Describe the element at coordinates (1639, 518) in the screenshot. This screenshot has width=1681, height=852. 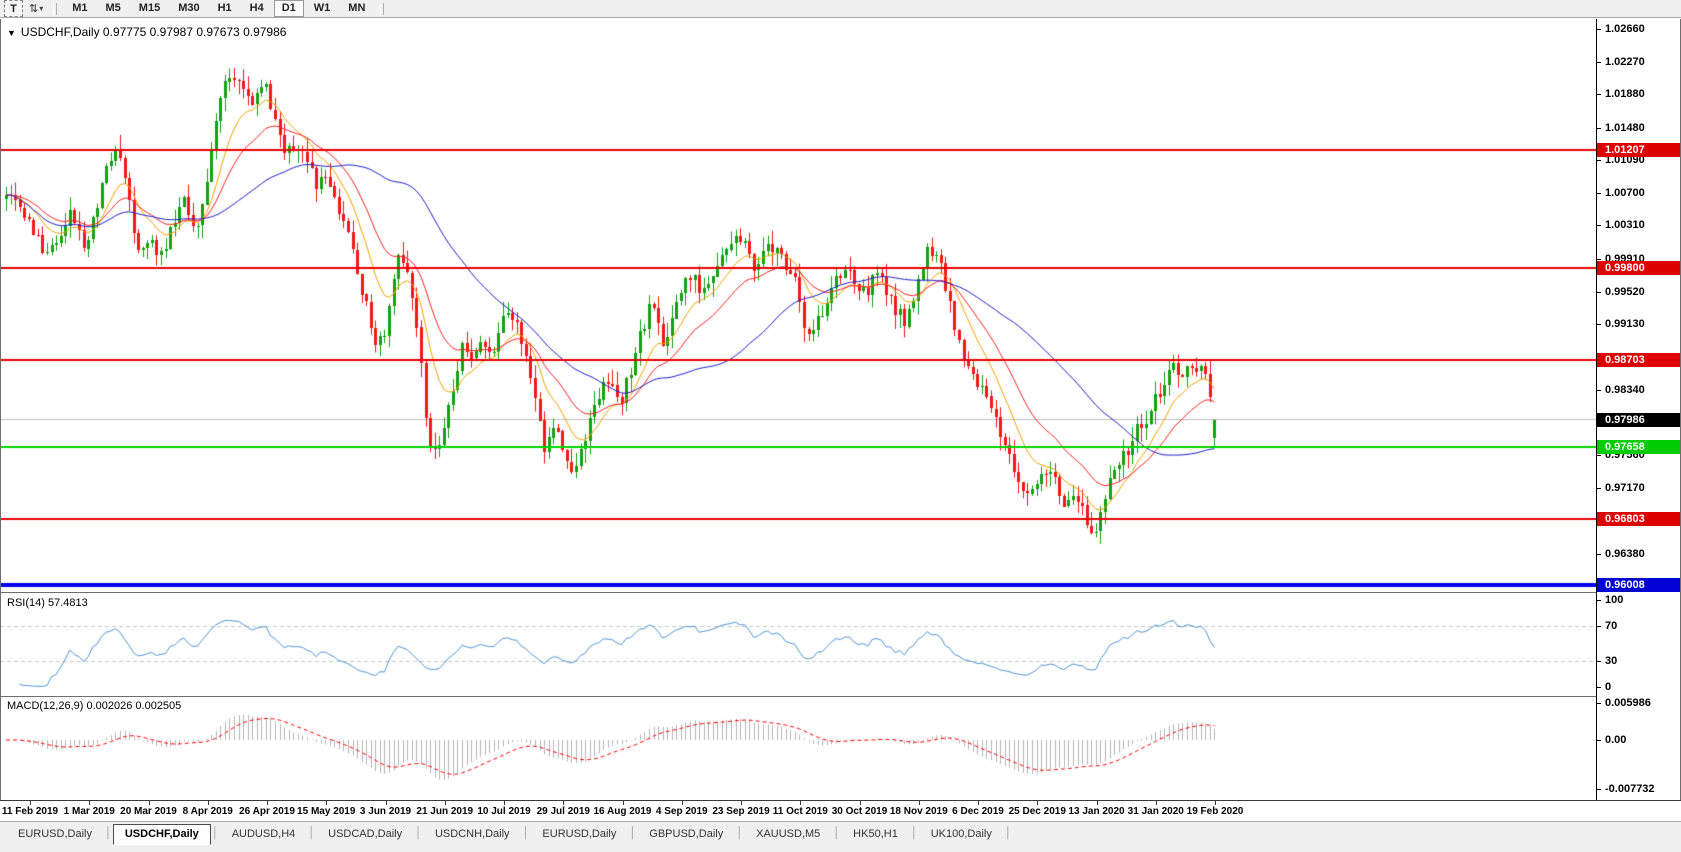
I see `price-badge-0_96803: 0.96803` at that location.